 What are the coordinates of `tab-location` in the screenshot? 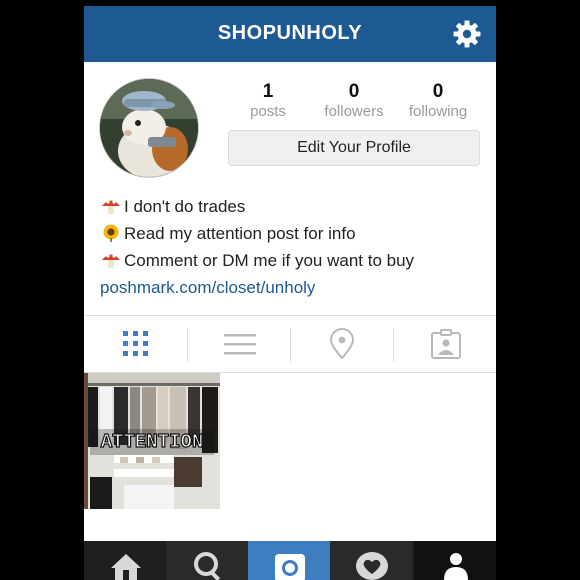 It's located at (341, 344).